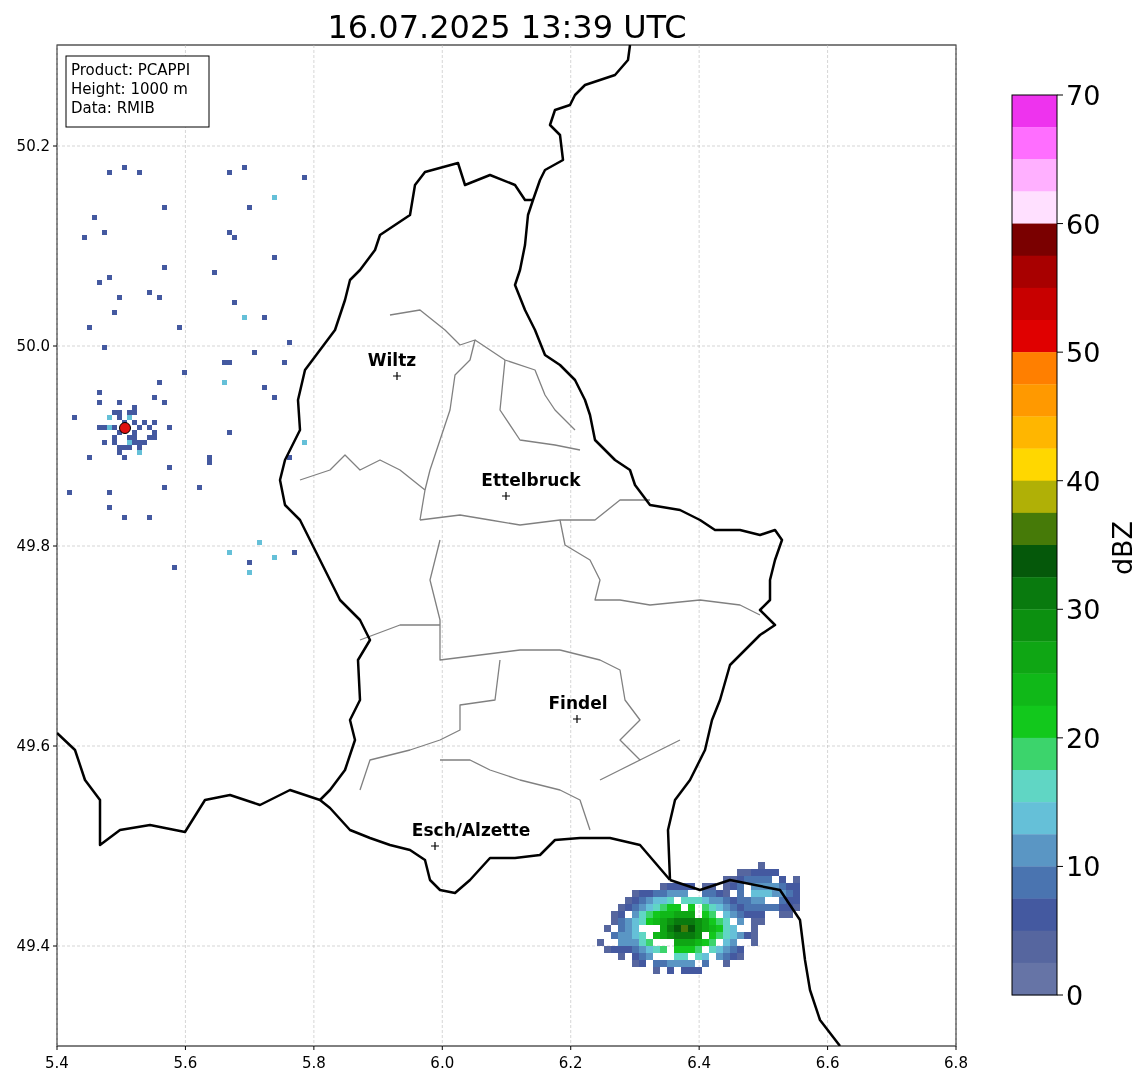 The height and width of the screenshot is (1084, 1145). Describe the element at coordinates (1083, 738) in the screenshot. I see `colorbar-tick-label: 20` at that location.